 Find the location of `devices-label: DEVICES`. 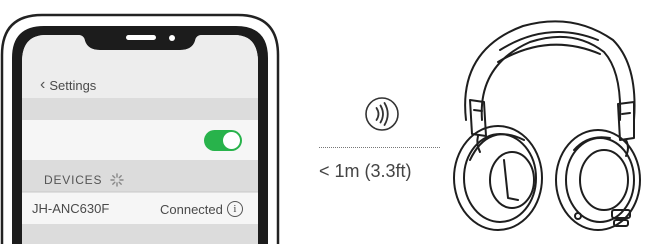

devices-label: DEVICES is located at coordinates (73, 180).